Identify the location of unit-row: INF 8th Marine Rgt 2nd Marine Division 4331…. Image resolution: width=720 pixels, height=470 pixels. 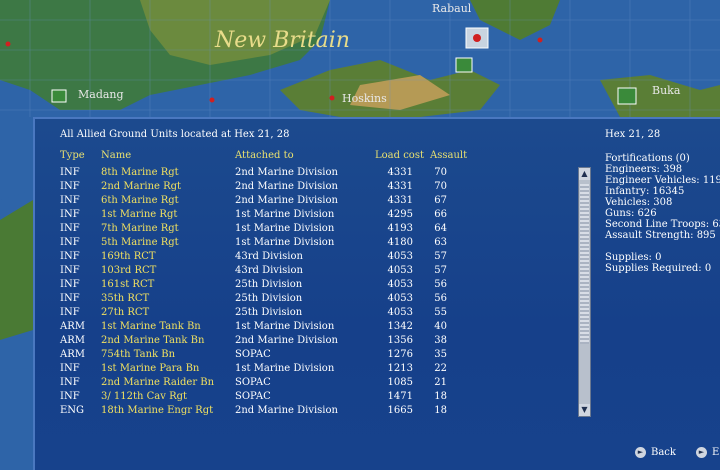
(305, 174).